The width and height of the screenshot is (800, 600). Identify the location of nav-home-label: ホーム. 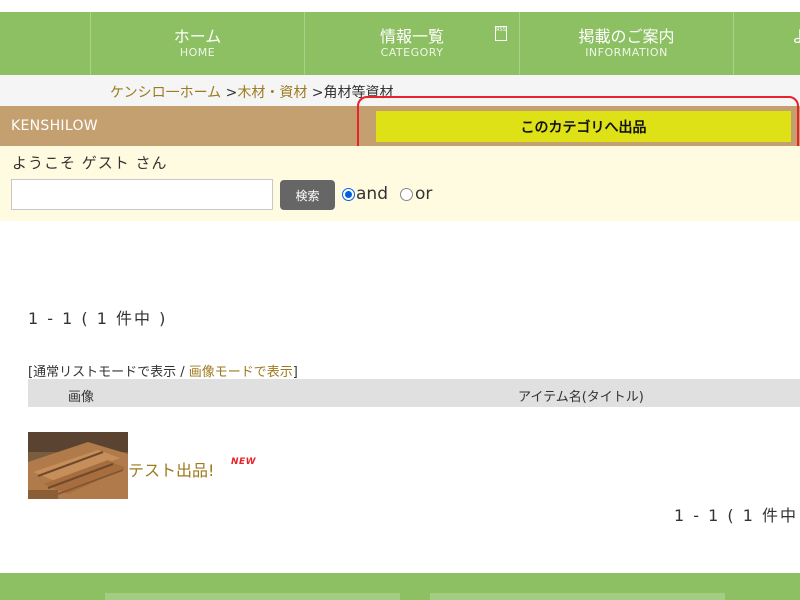
(197, 36).